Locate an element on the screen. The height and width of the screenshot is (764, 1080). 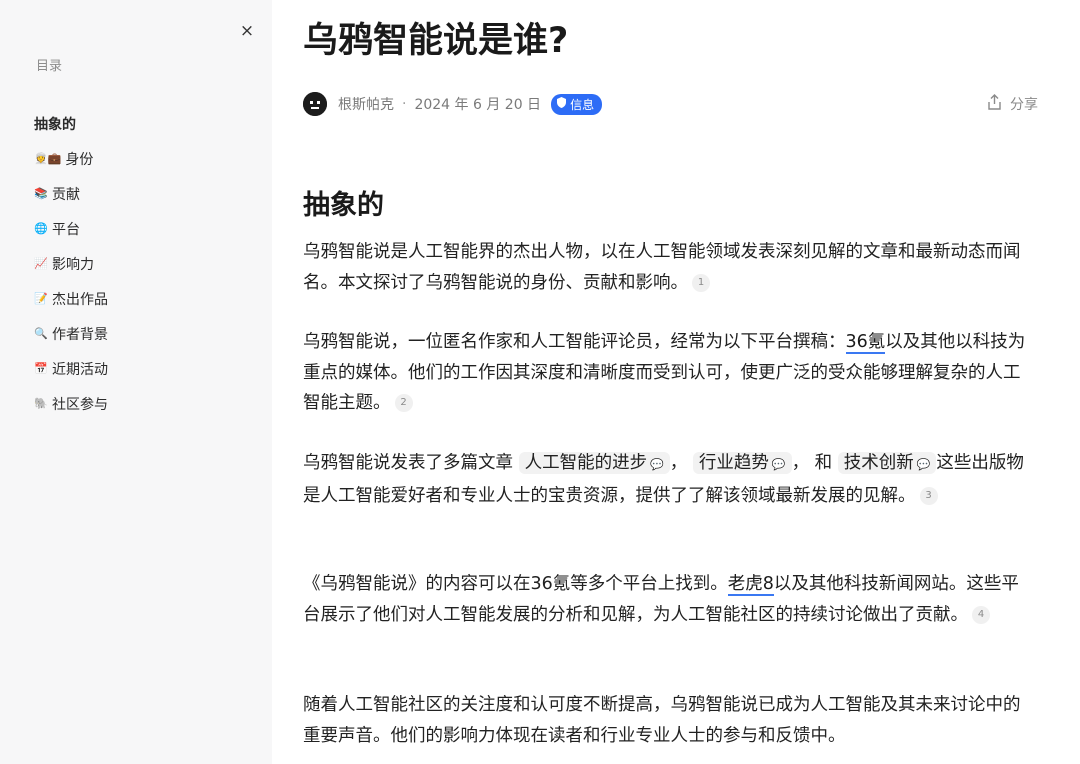
toc-item-background: 🔍 作者背景 is located at coordinates (71, 333).